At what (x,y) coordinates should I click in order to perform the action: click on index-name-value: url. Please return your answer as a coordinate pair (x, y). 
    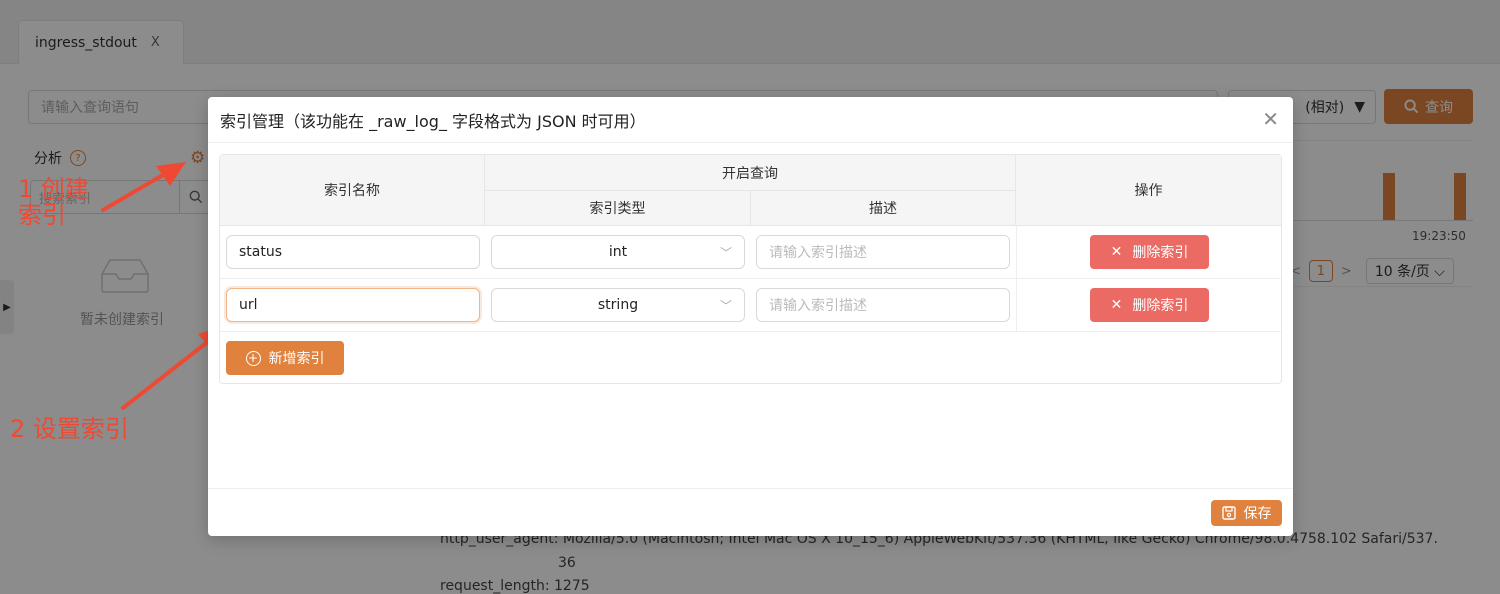
    Looking at the image, I should click on (248, 305).